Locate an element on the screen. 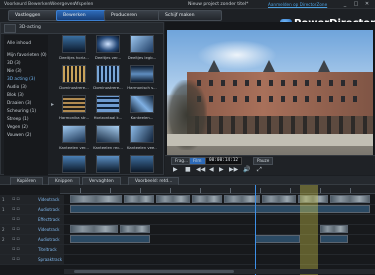 This screenshot has height=275, width=375. next-icon: ▶▶ is located at coordinates (233, 169).